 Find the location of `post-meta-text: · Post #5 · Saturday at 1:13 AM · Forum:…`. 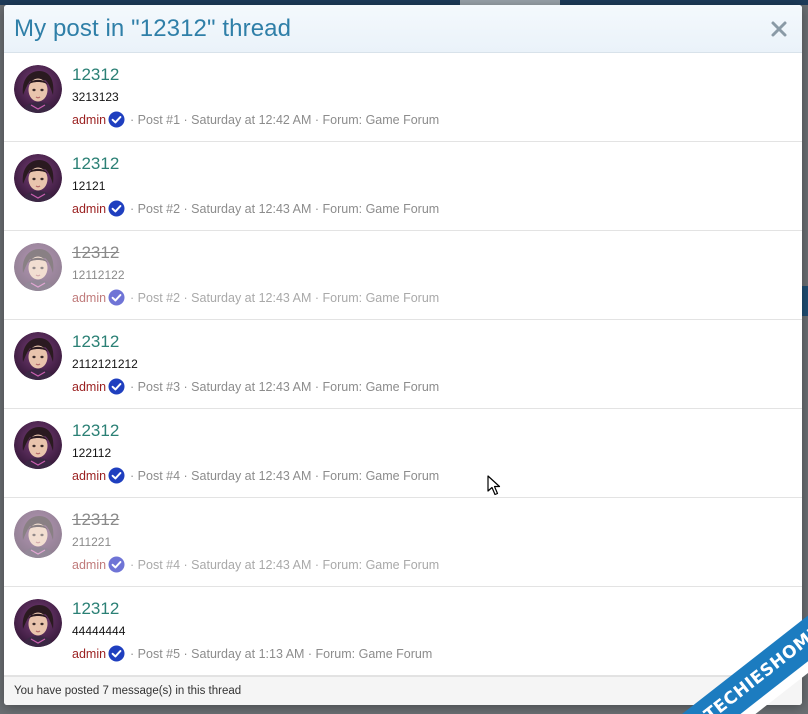

post-meta-text: · Post #5 · Saturday at 1:13 AM · Forum:… is located at coordinates (281, 653).